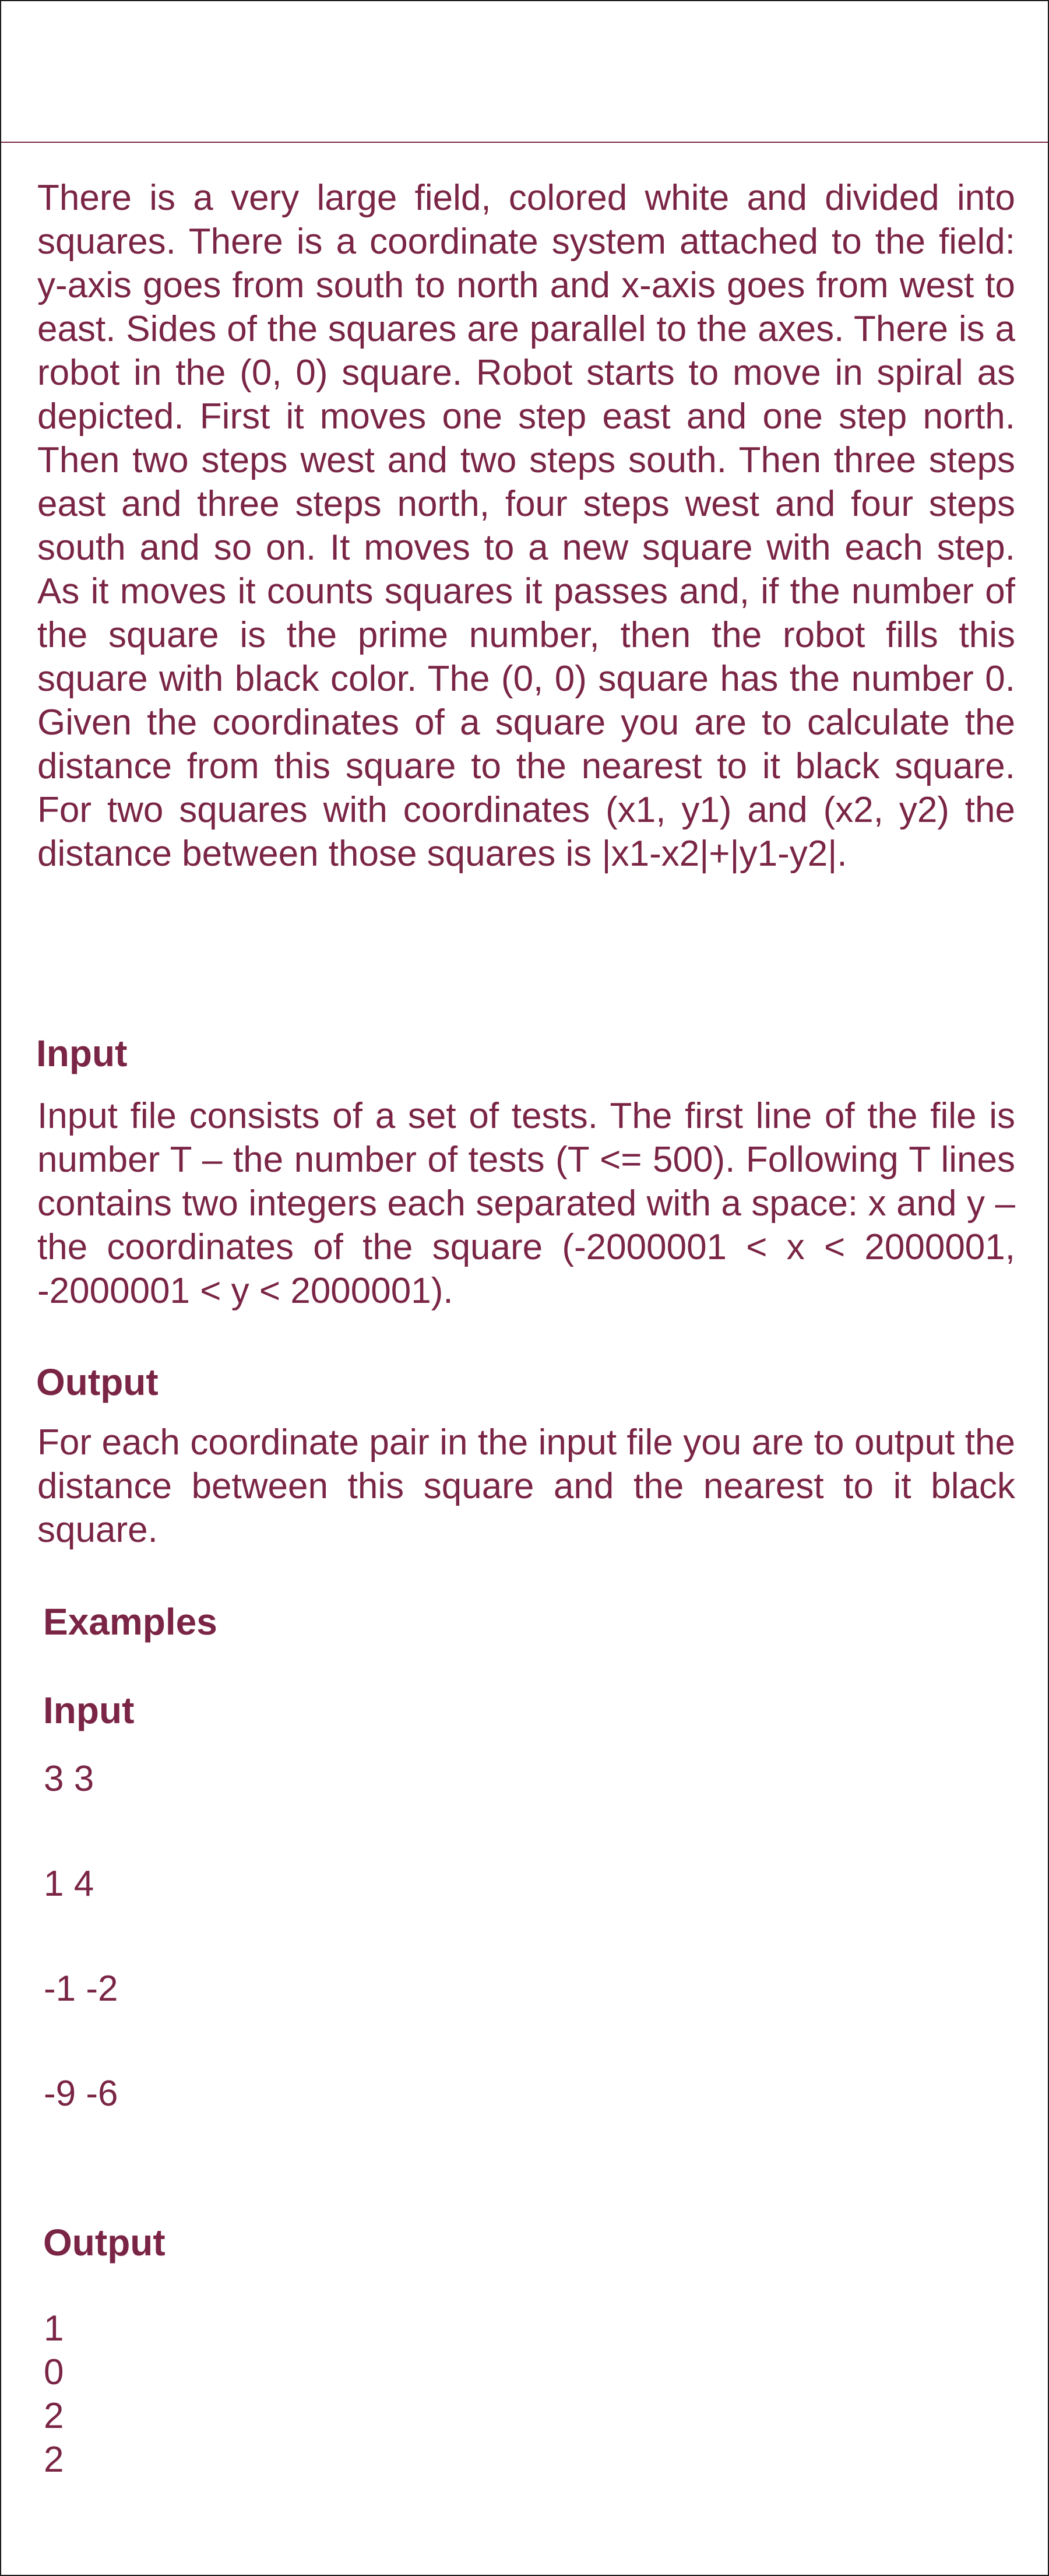  I want to click on examples-heading: Examples, so click(130, 1622).